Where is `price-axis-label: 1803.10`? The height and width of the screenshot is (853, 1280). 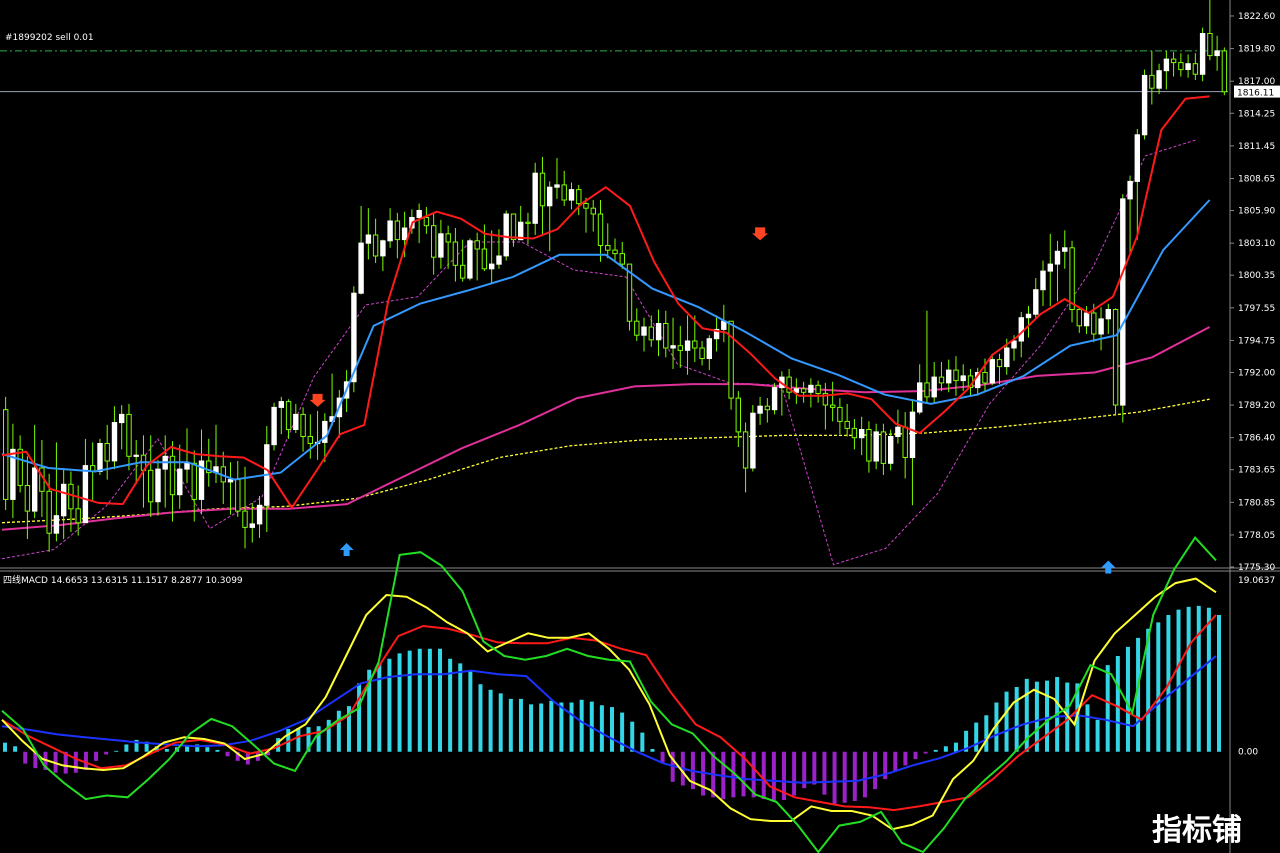 price-axis-label: 1803.10 is located at coordinates (1256, 244).